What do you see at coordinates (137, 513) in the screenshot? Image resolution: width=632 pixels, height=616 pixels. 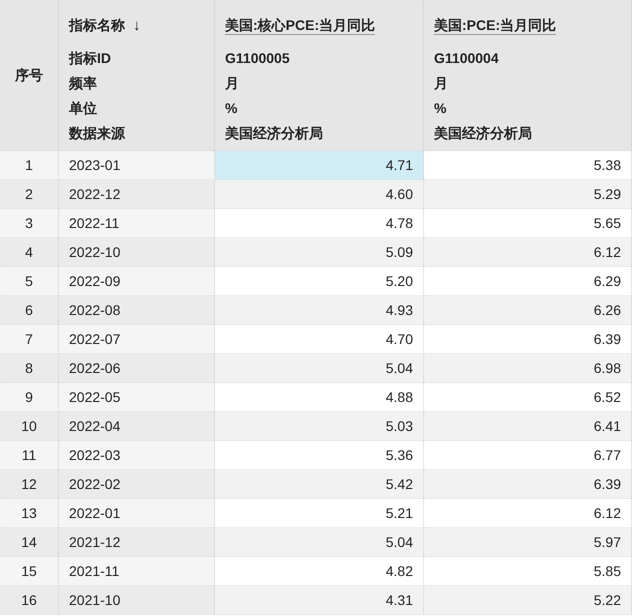 I see `date-cell: 2022-01` at bounding box center [137, 513].